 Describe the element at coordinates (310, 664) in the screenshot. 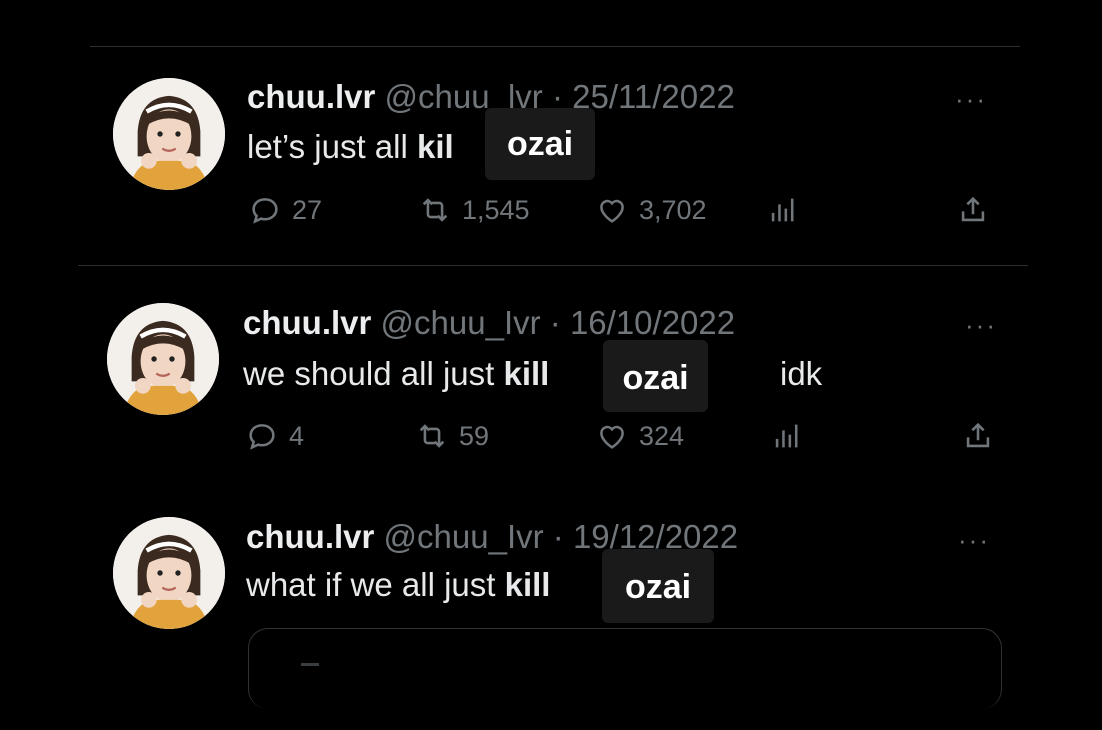

I see `quoted-tweet-placeholder` at that location.